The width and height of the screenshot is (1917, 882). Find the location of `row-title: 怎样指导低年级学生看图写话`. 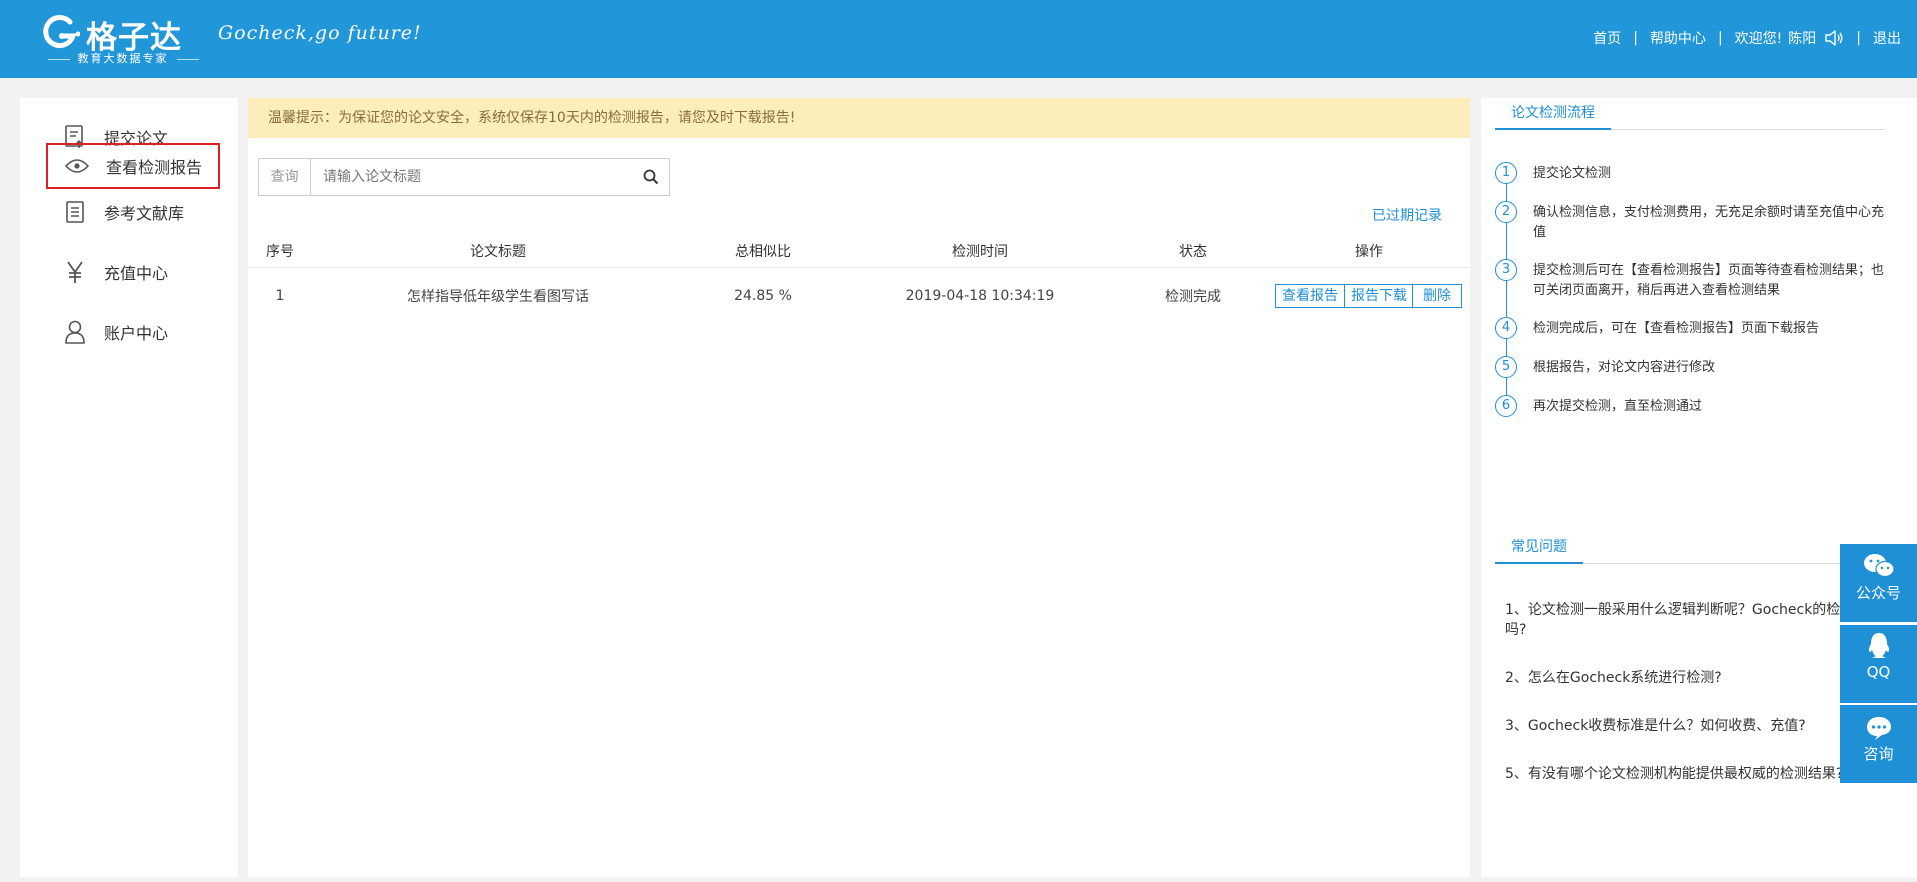

row-title: 怎样指导低年级学生看图写话 is located at coordinates (498, 297).